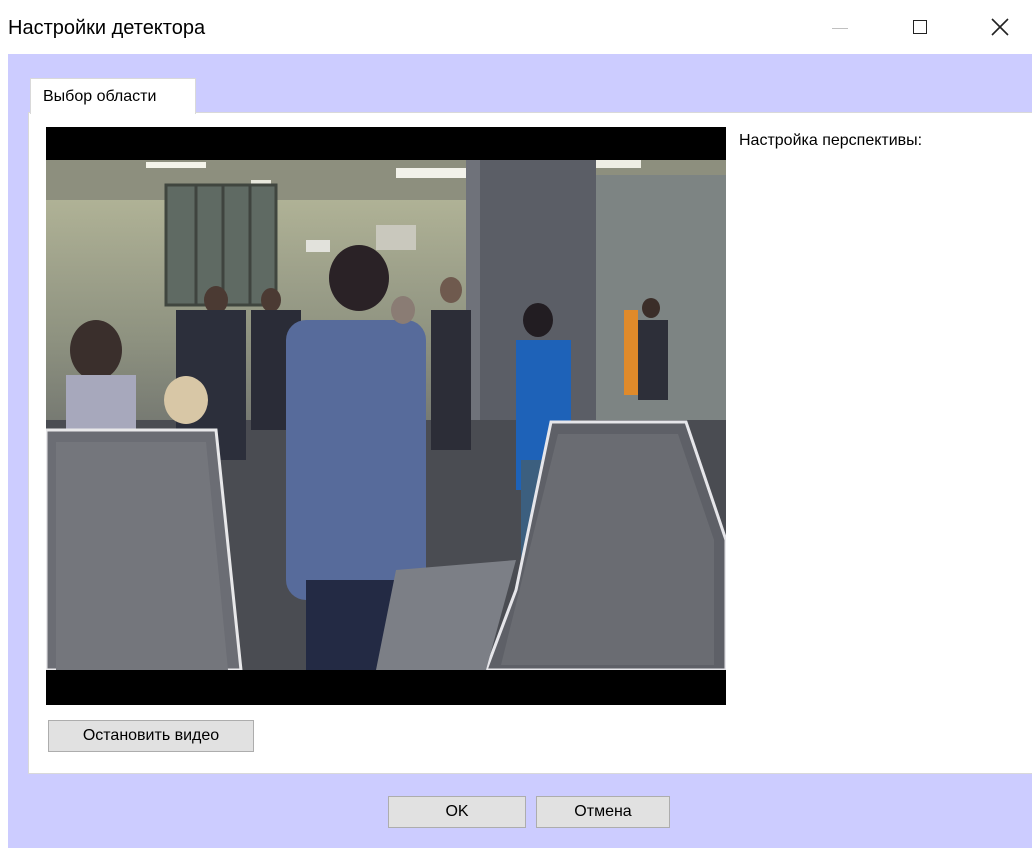  I want to click on close-icon, so click(1000, 27).